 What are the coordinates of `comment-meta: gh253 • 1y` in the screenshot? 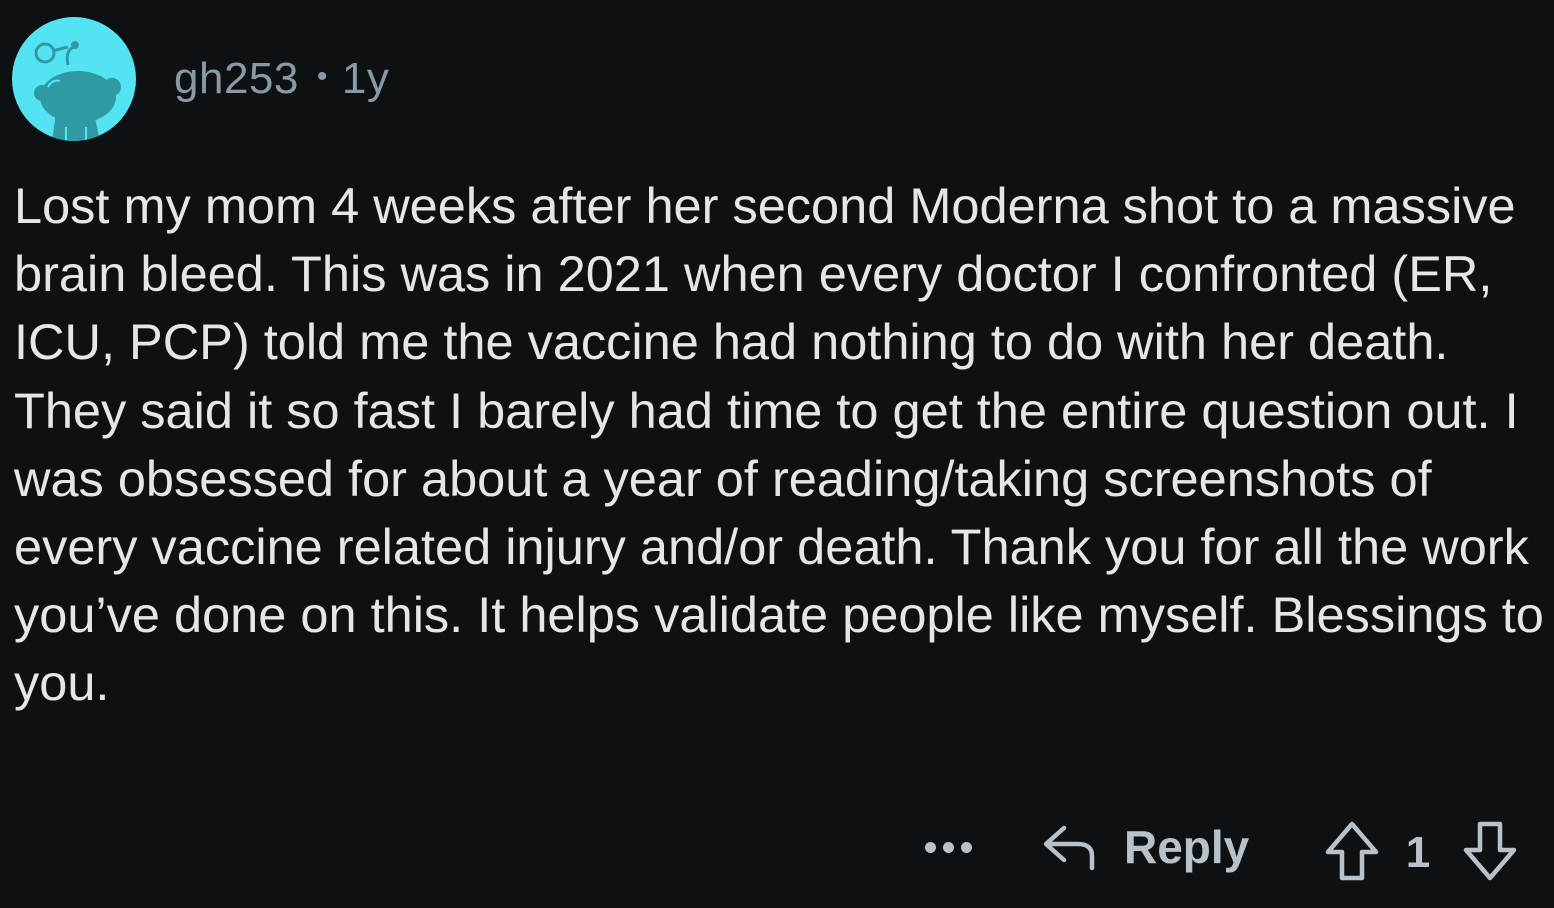 It's located at (281, 79).